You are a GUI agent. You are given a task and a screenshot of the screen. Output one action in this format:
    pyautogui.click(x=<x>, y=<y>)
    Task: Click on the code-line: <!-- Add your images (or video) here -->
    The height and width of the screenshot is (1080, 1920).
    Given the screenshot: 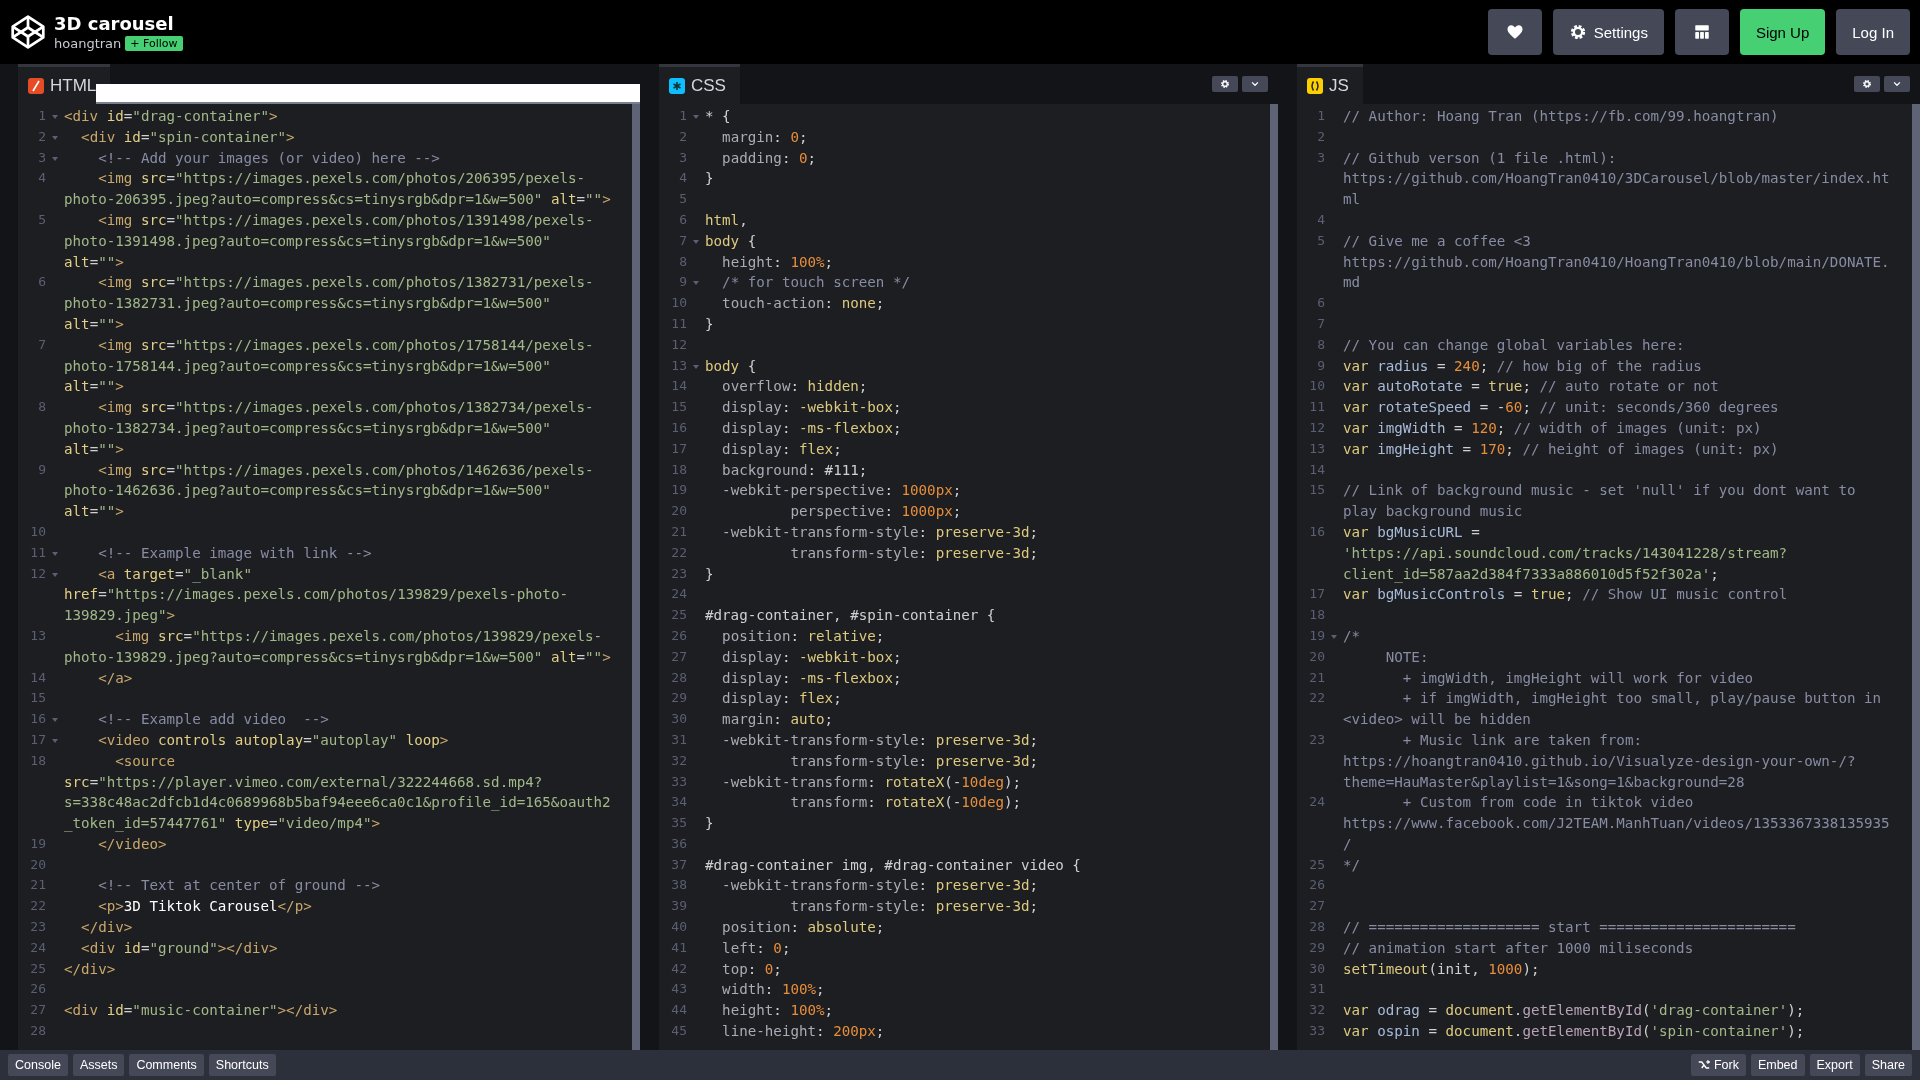 What is the action you would take?
    pyautogui.click(x=269, y=158)
    